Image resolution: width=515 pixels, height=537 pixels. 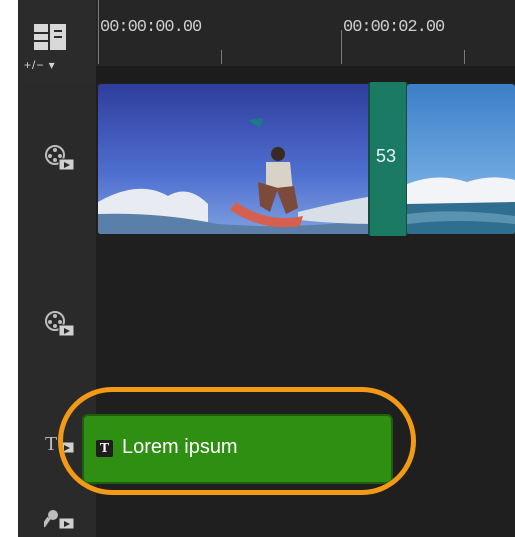 What do you see at coordinates (394, 27) in the screenshot?
I see `ruler-timecode: 00:00:02.00` at bounding box center [394, 27].